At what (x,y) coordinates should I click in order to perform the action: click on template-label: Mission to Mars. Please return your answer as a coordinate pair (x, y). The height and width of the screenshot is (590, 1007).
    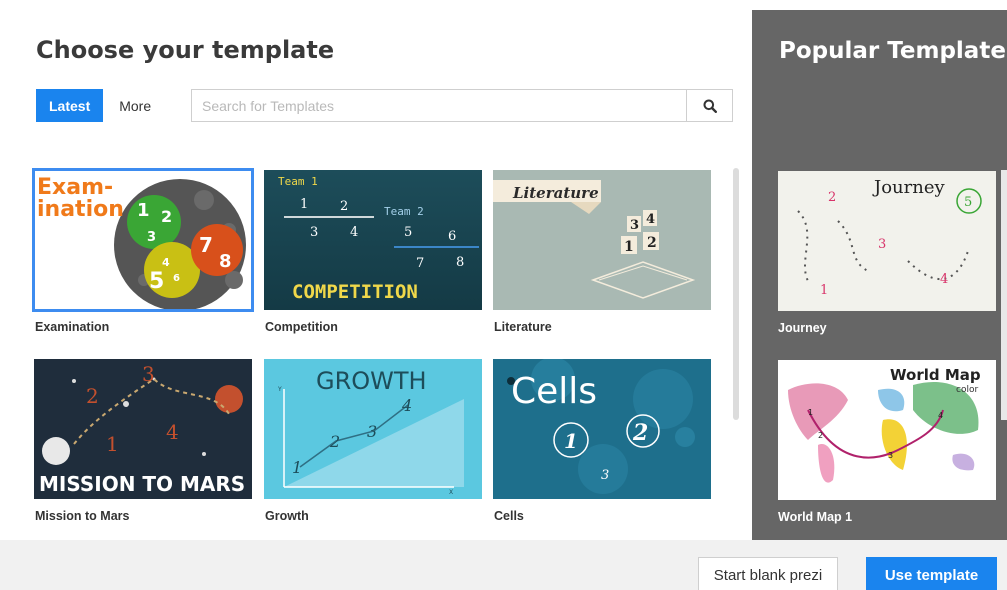
    Looking at the image, I should click on (82, 516).